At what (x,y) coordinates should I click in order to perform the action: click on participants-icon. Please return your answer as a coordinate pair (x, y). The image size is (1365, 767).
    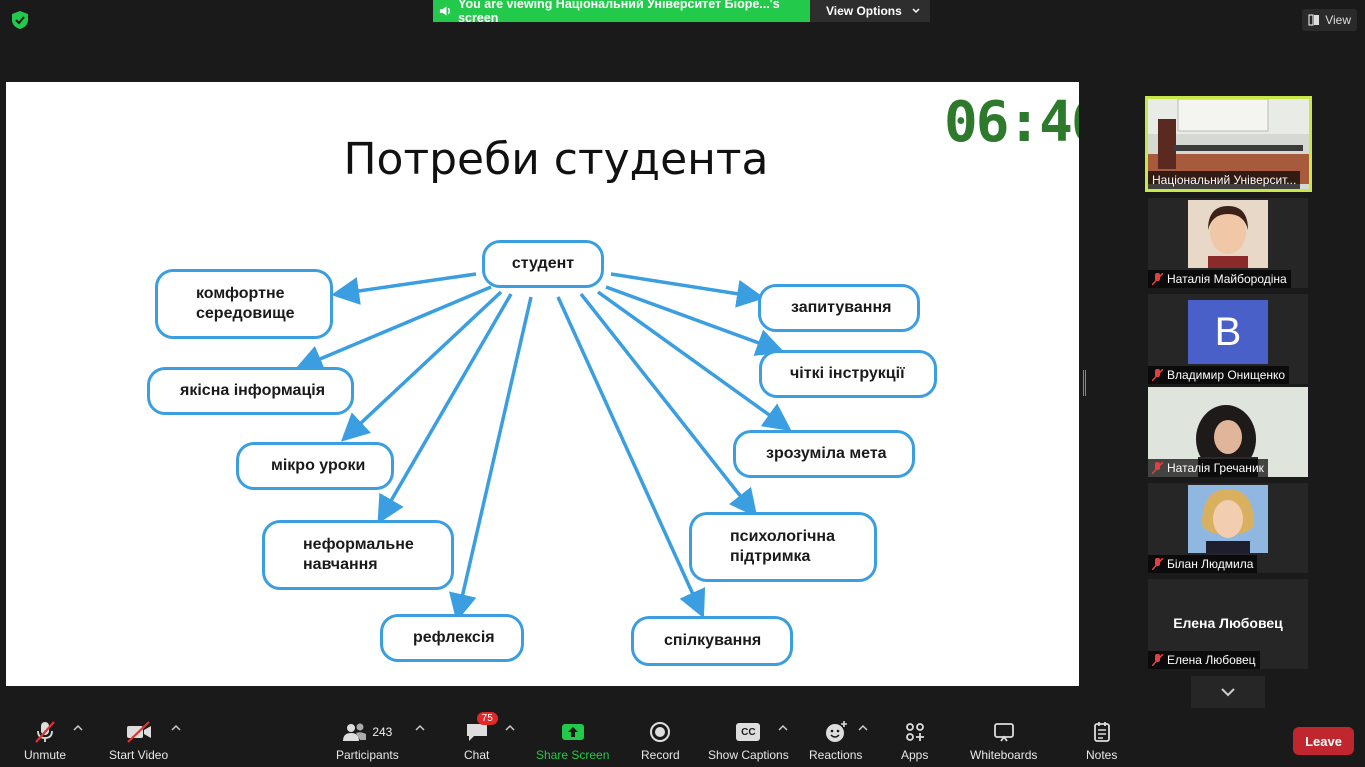
    Looking at the image, I should click on (355, 732).